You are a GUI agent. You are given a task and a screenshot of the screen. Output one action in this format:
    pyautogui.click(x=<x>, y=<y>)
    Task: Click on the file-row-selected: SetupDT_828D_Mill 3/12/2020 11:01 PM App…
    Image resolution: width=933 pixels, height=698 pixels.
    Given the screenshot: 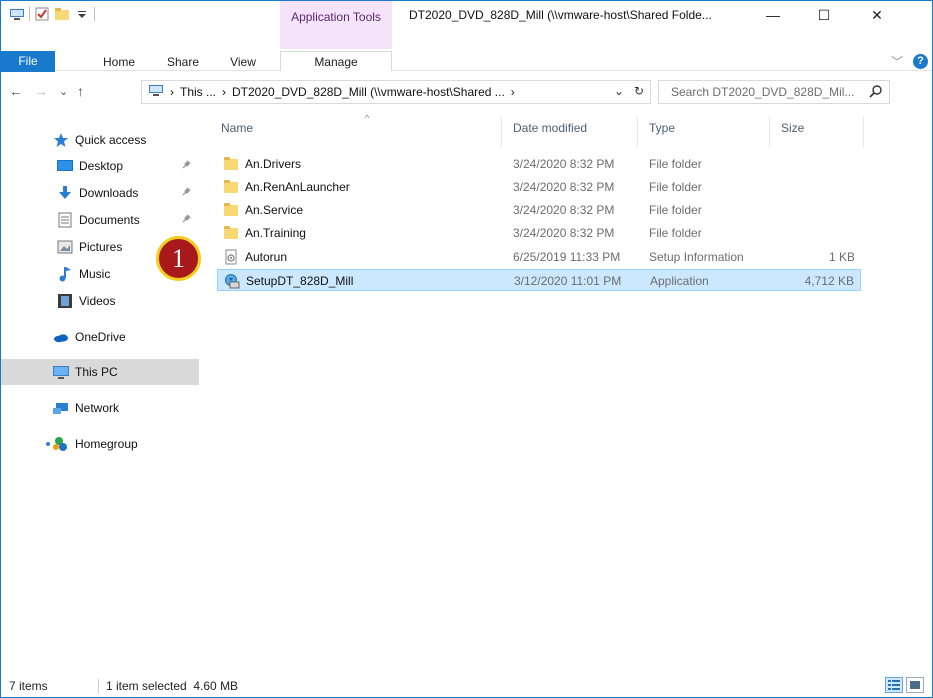 What is the action you would take?
    pyautogui.click(x=539, y=280)
    